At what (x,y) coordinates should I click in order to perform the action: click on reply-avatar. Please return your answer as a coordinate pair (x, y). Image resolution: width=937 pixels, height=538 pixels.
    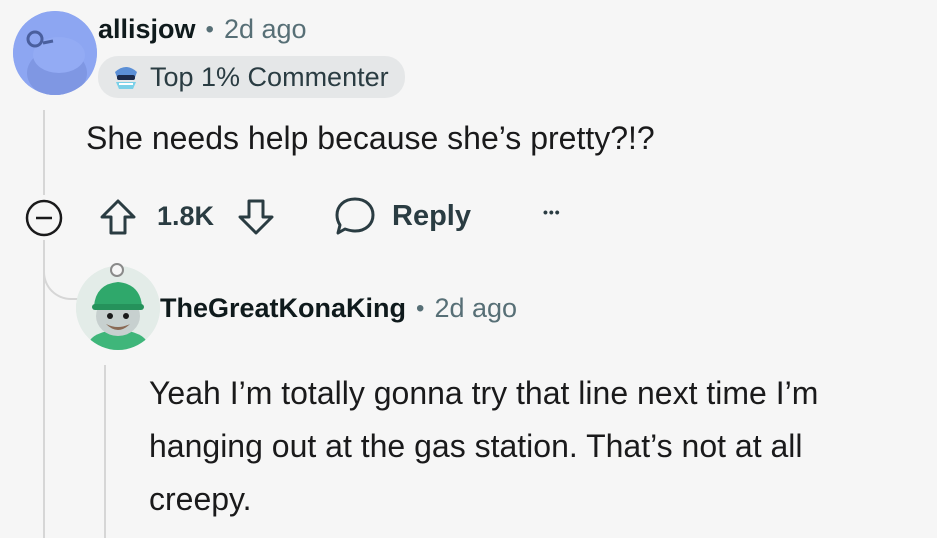
    Looking at the image, I should click on (118, 308).